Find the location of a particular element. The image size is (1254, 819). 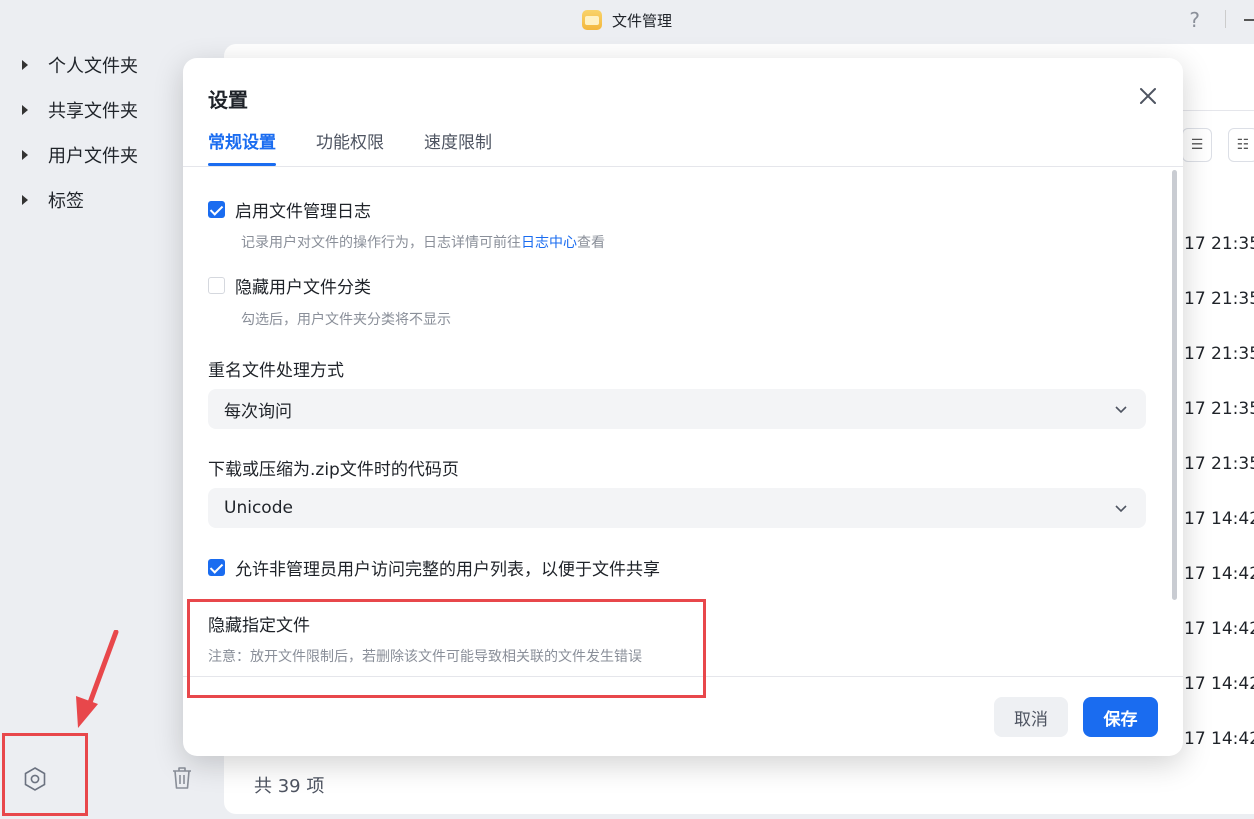

cancel-button: 取消 is located at coordinates (1031, 717).